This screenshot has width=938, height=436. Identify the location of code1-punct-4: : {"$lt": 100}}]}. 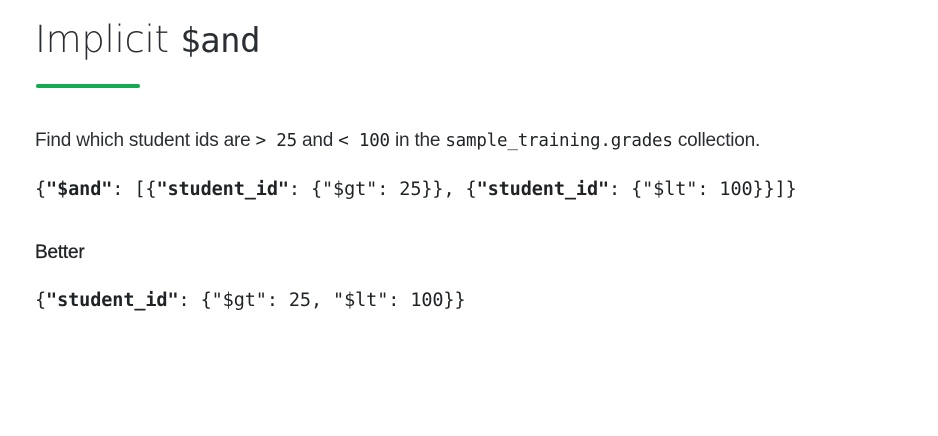
(703, 189).